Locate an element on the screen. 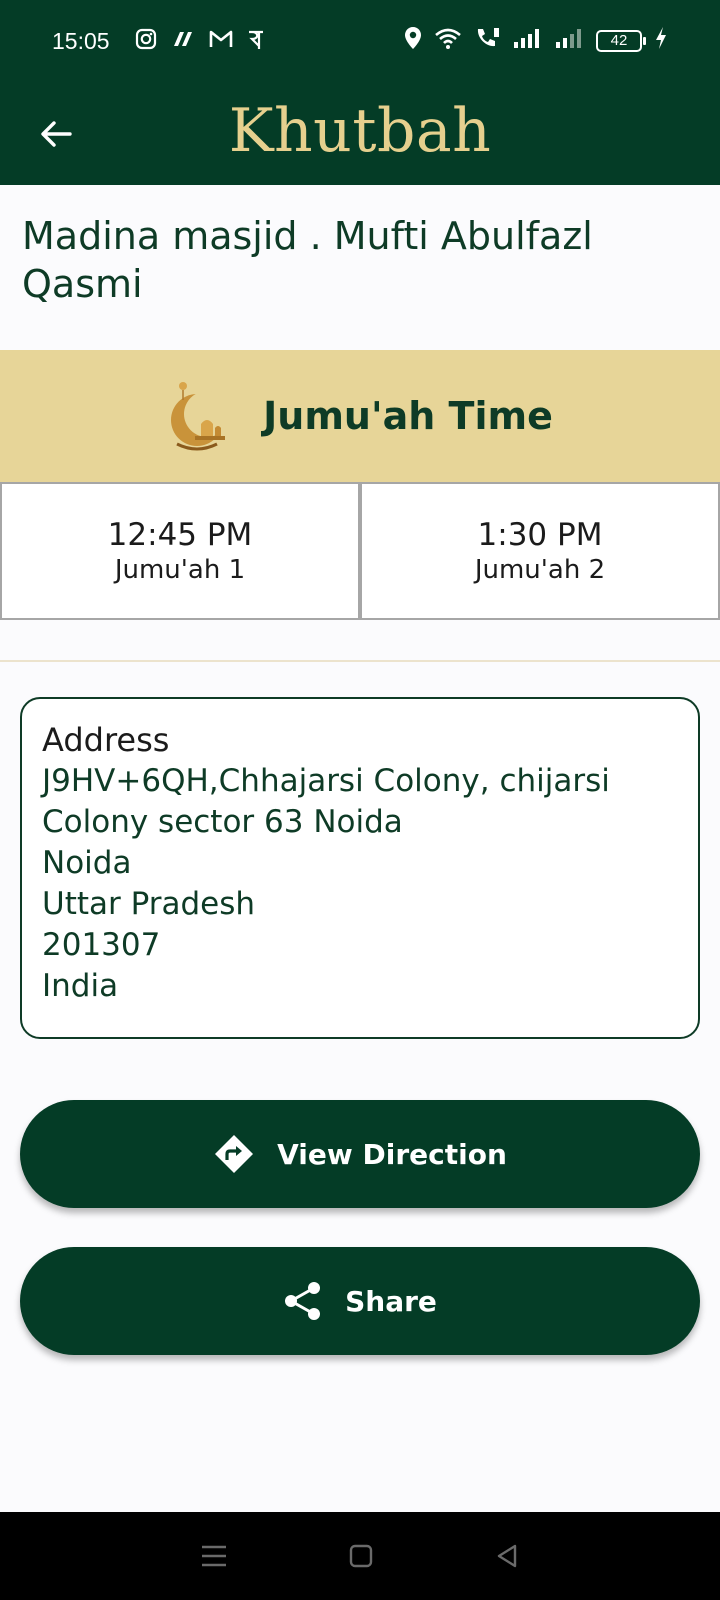 The height and width of the screenshot is (1600, 720). share-button: Share is located at coordinates (360, 1301).